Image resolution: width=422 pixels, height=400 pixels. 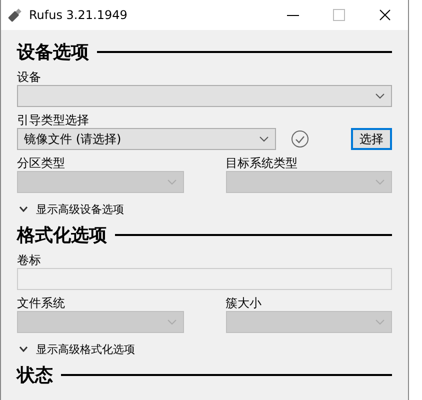 What do you see at coordinates (76, 349) in the screenshot?
I see `expander-toggle: 显示高级格式化选项` at bounding box center [76, 349].